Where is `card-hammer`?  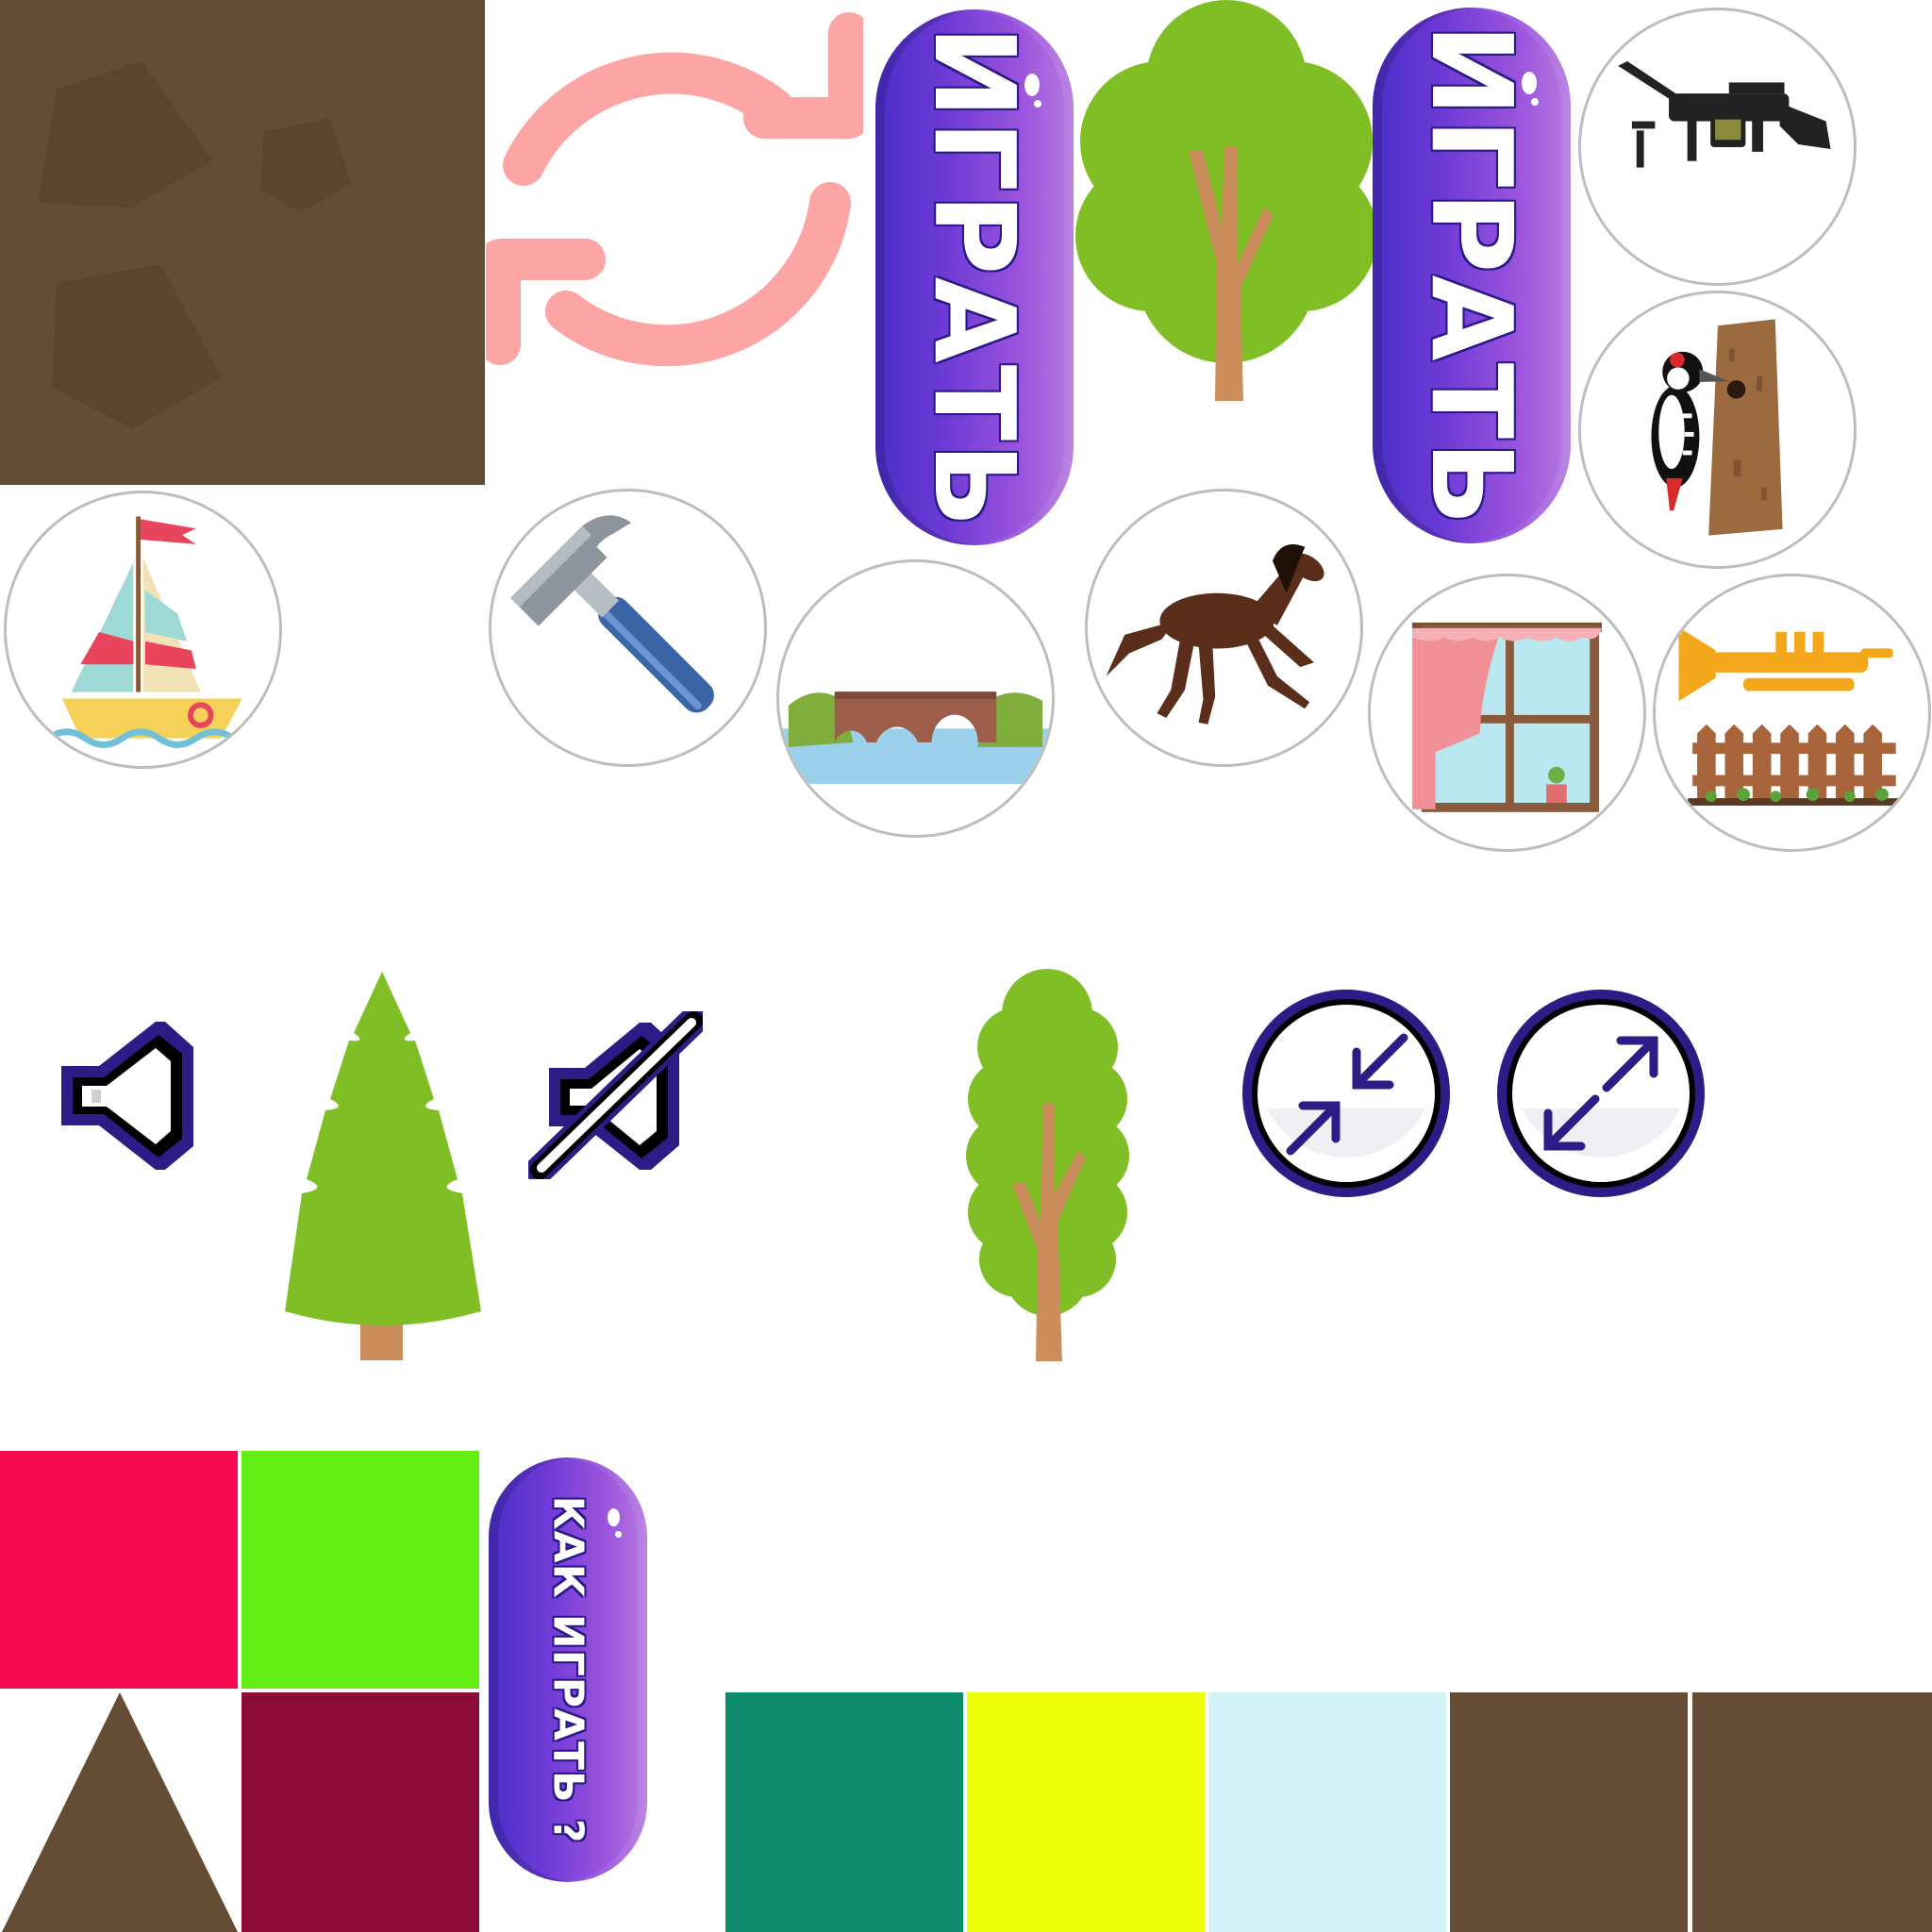 card-hammer is located at coordinates (628, 628).